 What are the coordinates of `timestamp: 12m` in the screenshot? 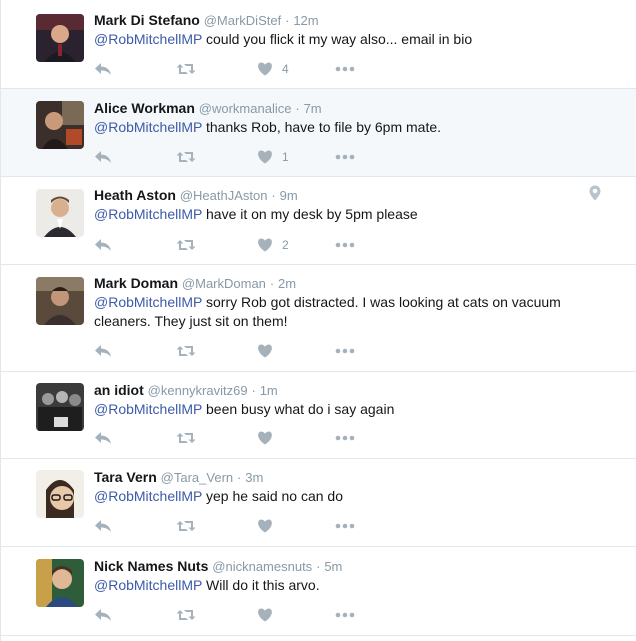 It's located at (305, 20).